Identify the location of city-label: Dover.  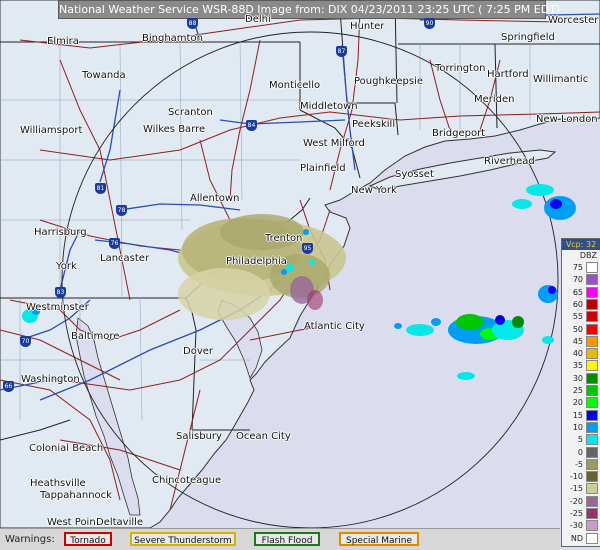
(198, 351).